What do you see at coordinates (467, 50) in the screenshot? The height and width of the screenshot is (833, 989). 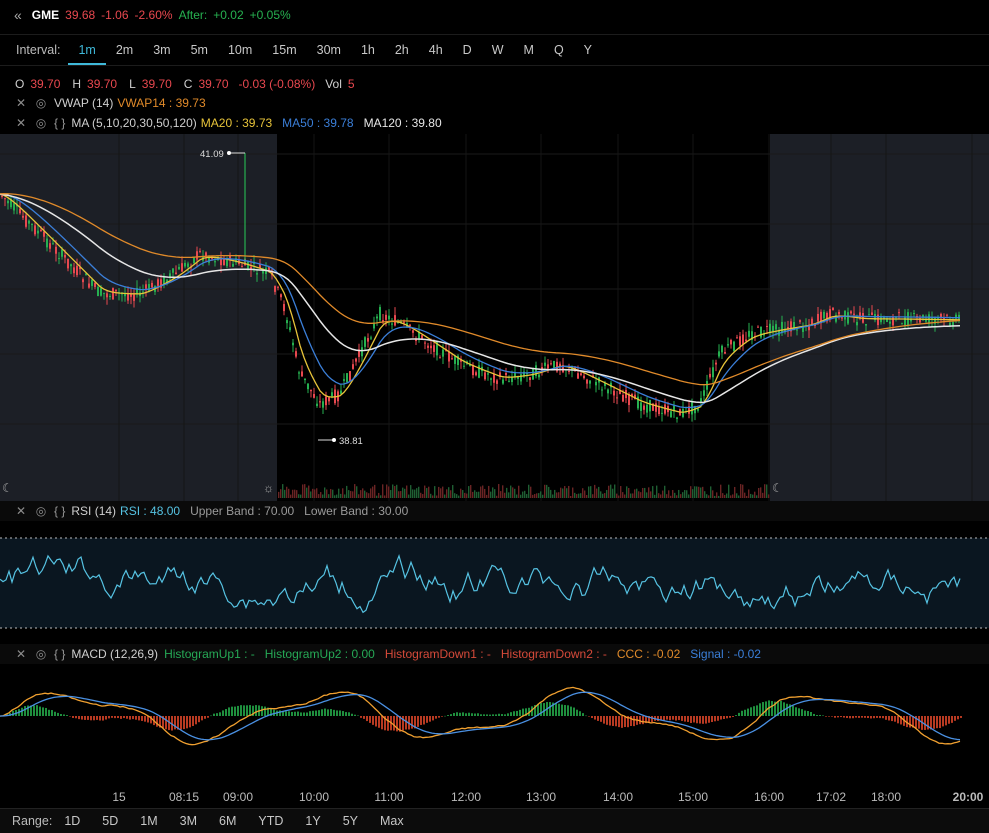 I see `interval-option-d: D` at bounding box center [467, 50].